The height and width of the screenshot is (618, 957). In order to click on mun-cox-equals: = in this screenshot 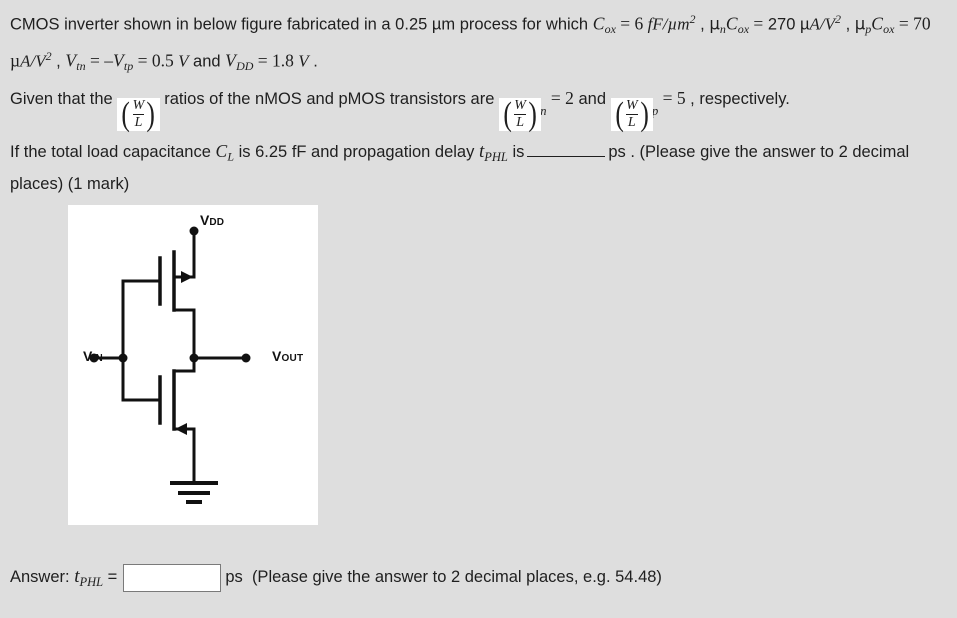, I will do `click(756, 23)`.